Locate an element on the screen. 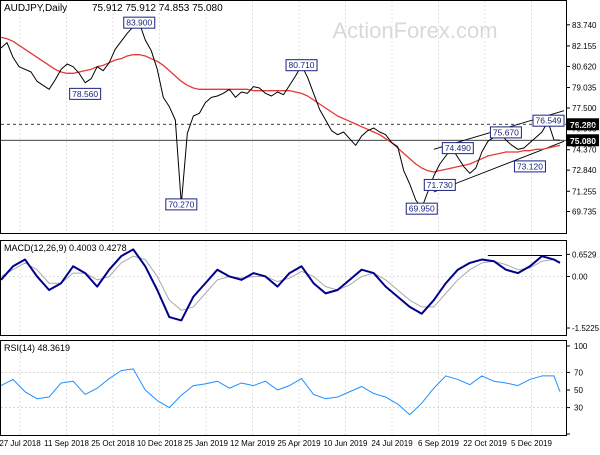 This screenshot has height=455, width=600. x-tick-label: 10 Dec 2018 is located at coordinates (160, 443).